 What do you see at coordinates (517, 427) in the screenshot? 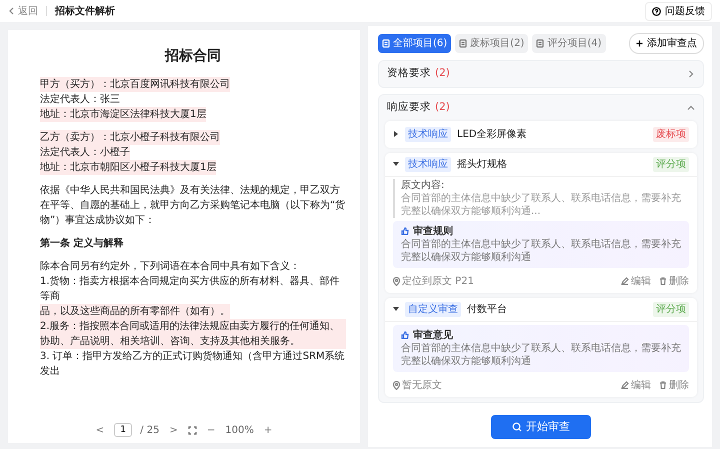
I see `search-icon` at bounding box center [517, 427].